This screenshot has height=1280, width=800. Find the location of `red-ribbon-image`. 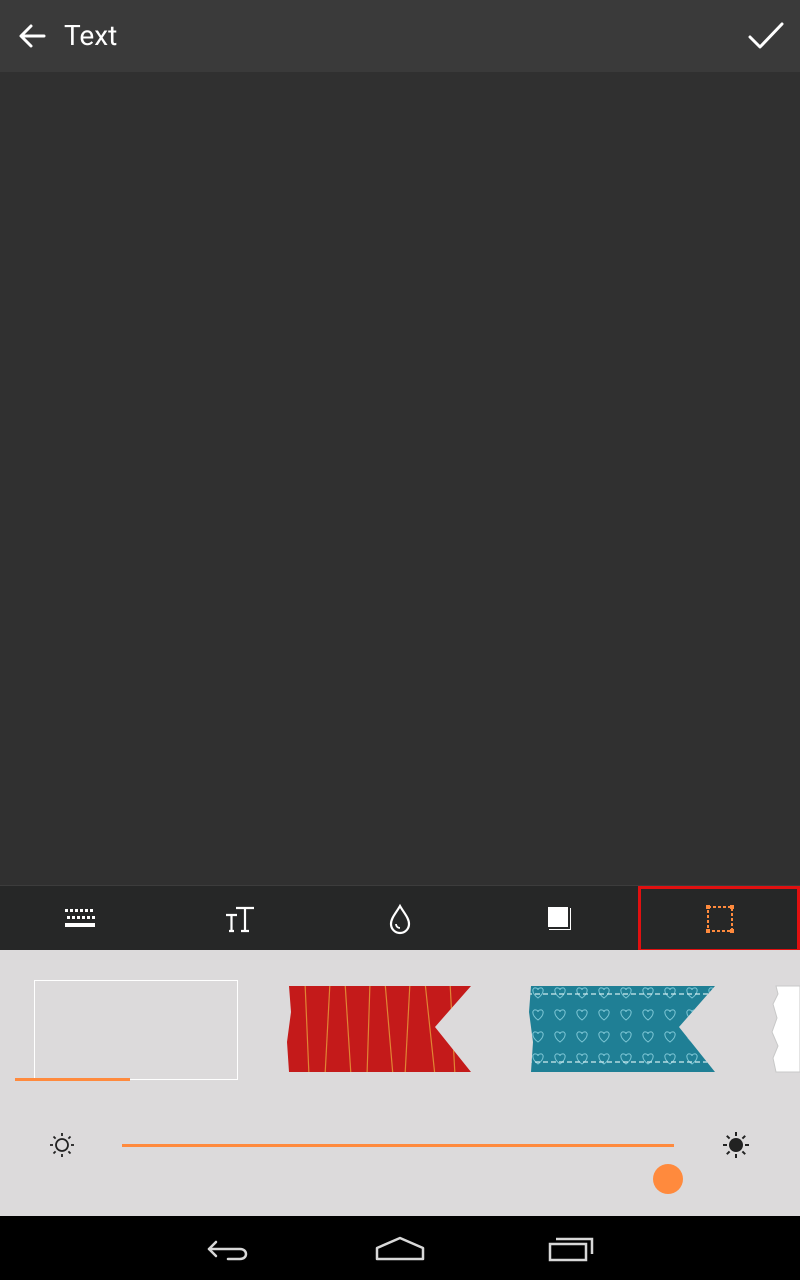

red-ribbon-image is located at coordinates (379, 1029).